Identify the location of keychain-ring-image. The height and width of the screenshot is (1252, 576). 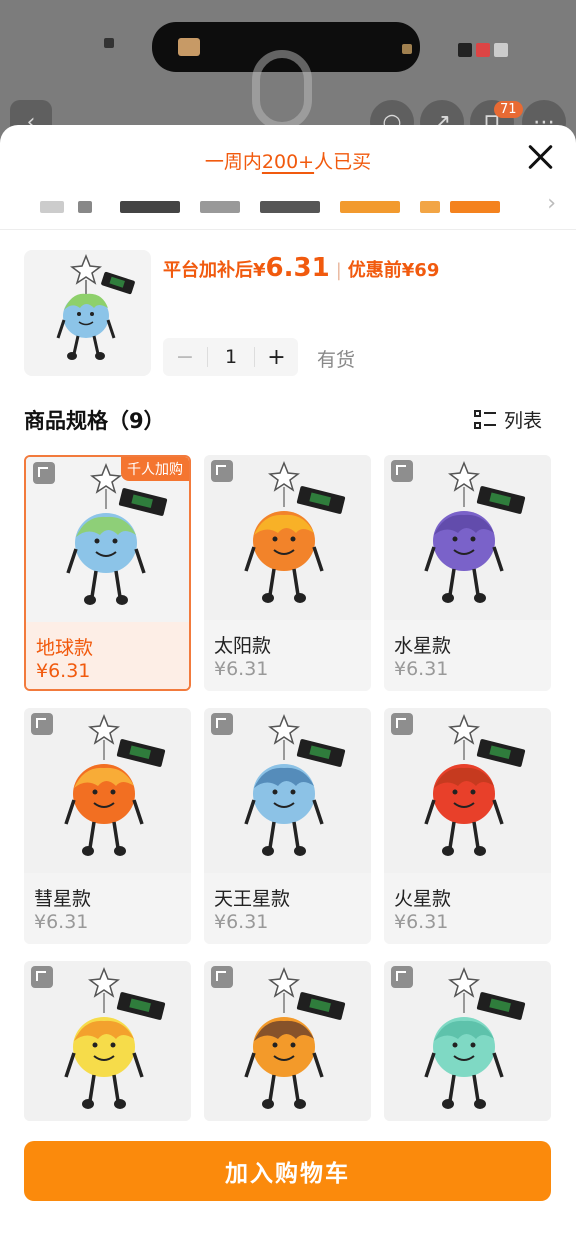
(282, 90).